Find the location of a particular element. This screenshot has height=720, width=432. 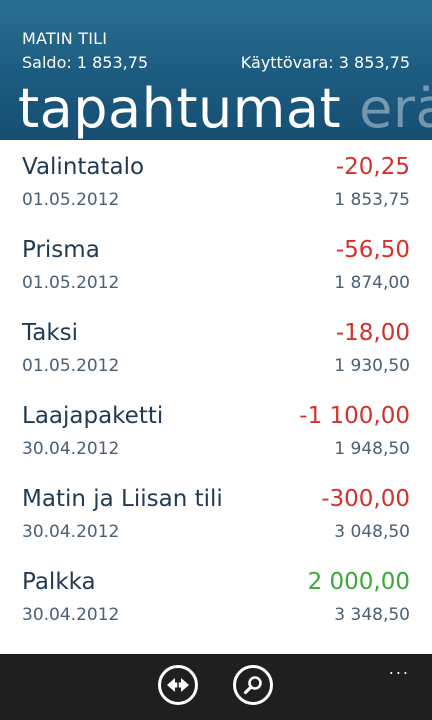

running-balance: 3 048,50 is located at coordinates (372, 532).